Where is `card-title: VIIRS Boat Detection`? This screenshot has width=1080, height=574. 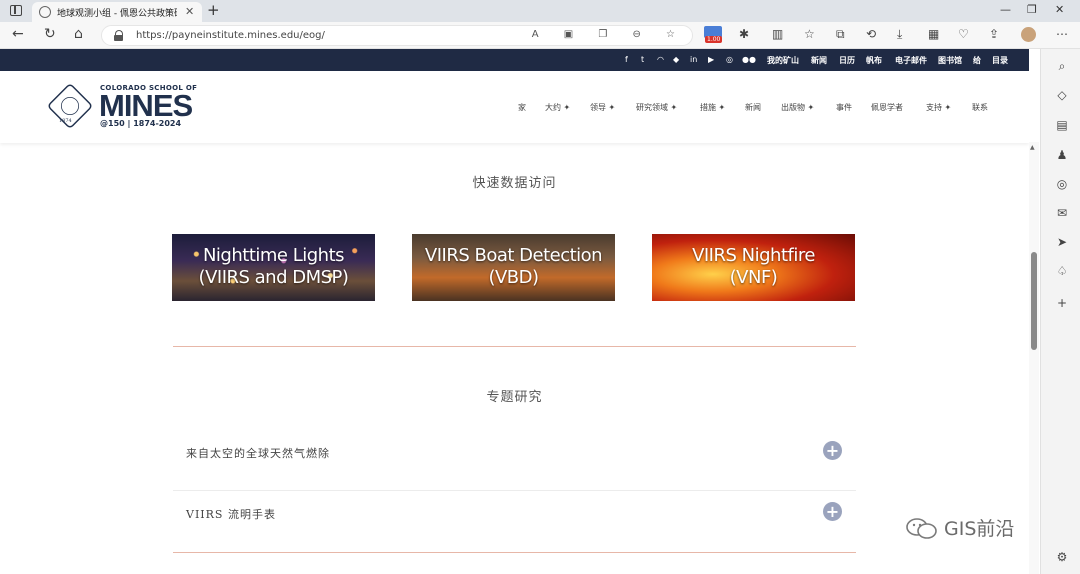 card-title: VIIRS Boat Detection is located at coordinates (513, 255).